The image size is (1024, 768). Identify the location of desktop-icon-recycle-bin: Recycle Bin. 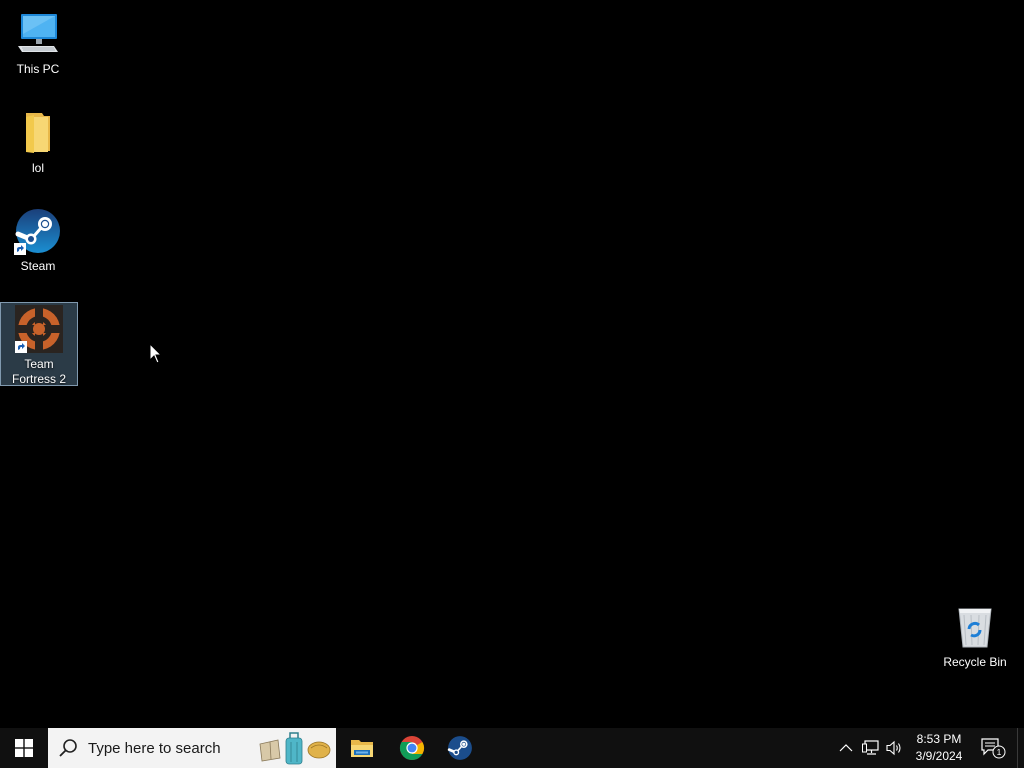
(975, 635).